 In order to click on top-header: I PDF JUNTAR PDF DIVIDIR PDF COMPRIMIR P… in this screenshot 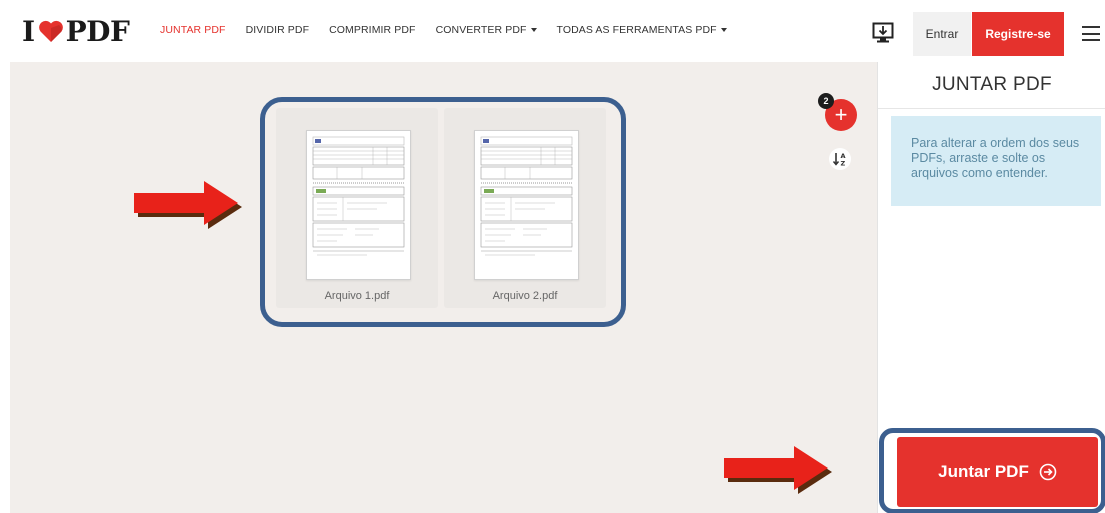, I will do `click(552, 31)`.